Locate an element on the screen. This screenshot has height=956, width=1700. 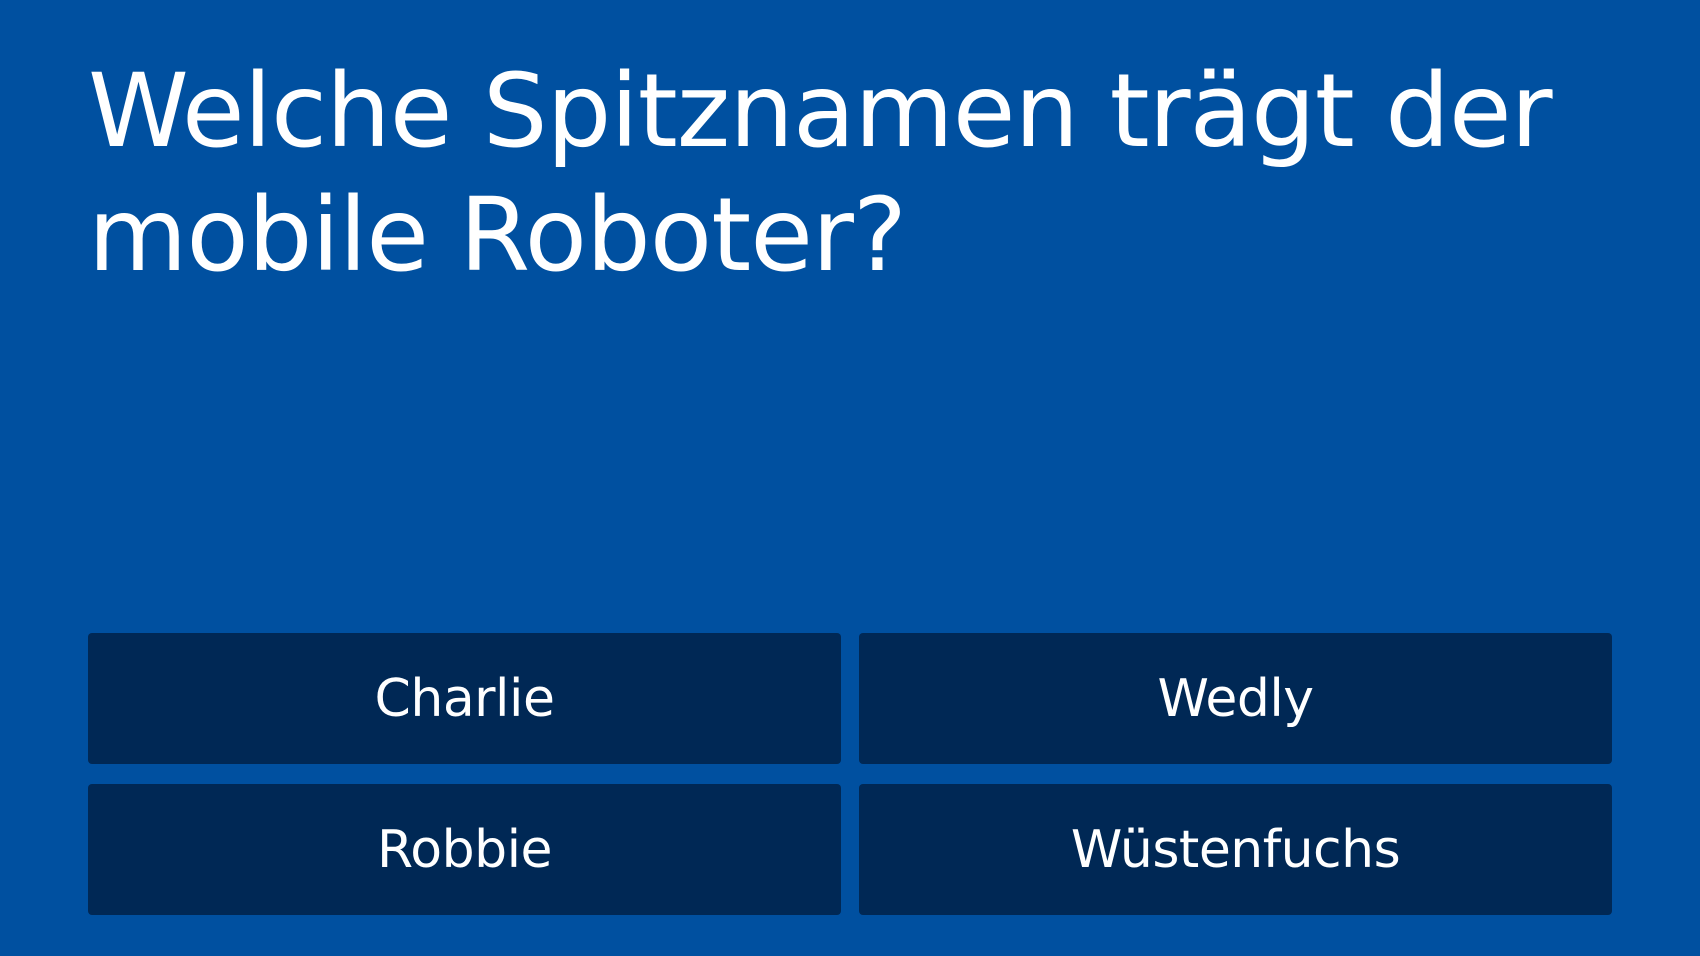
answer-button-wedly: Wedly is located at coordinates (1235, 698).